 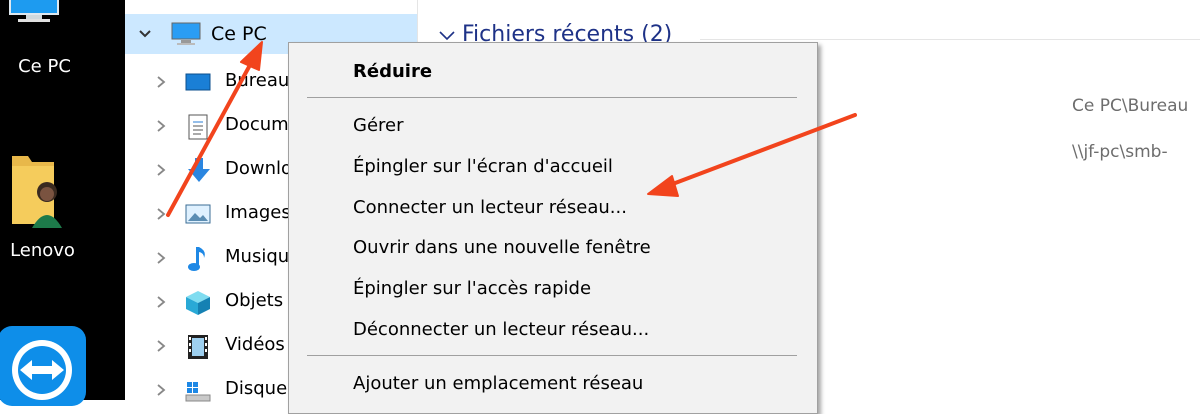 I want to click on desktop-label-lenovo: Lenovo, so click(x=52, y=250).